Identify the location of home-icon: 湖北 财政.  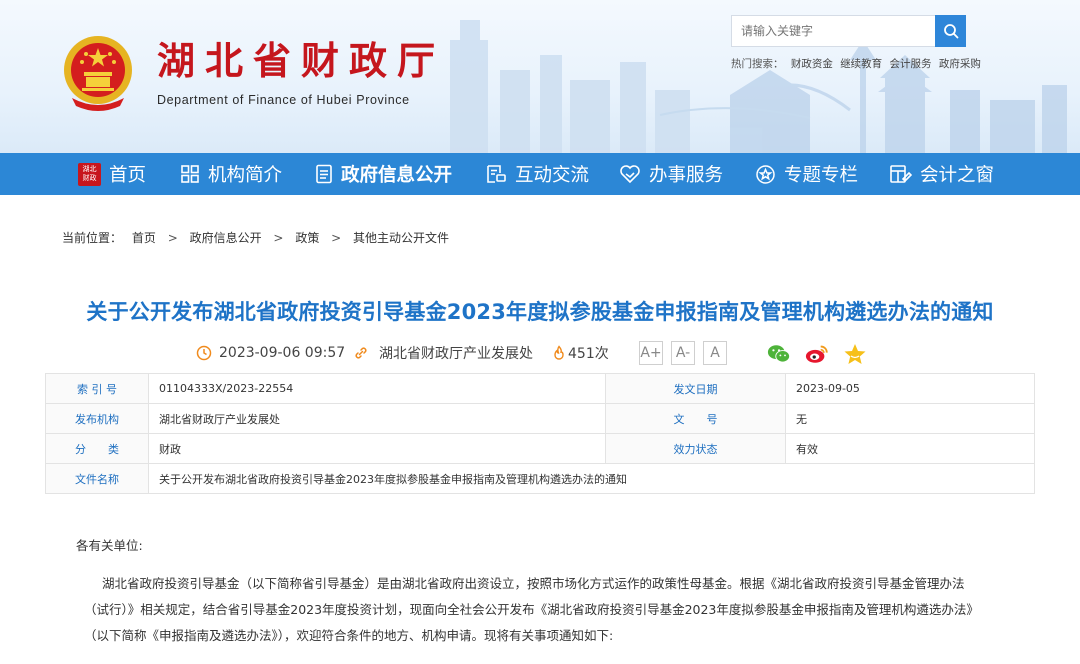
(89, 174).